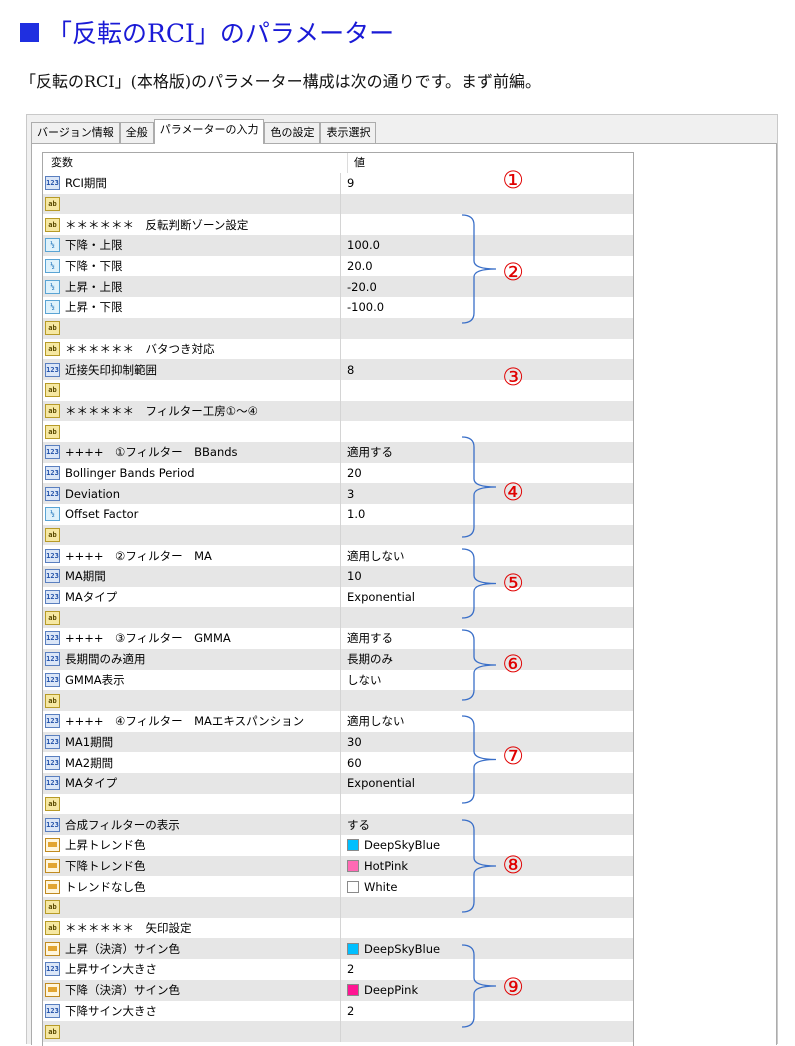 The width and height of the screenshot is (795, 1046). I want to click on tab-visualization: 表示選択, so click(348, 132).